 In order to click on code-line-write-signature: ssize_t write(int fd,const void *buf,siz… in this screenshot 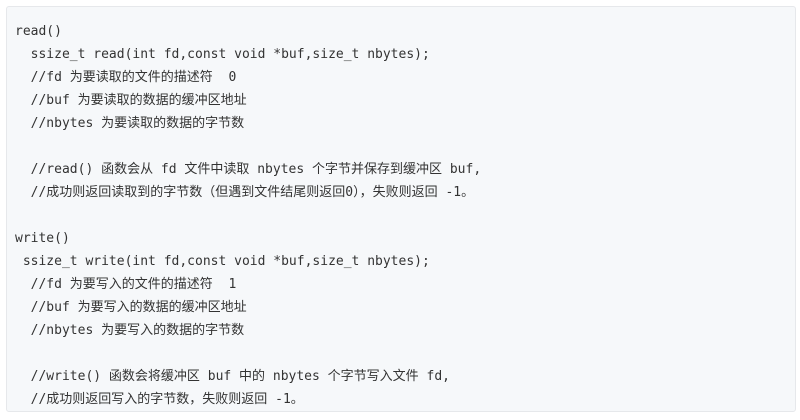, I will do `click(222, 261)`.